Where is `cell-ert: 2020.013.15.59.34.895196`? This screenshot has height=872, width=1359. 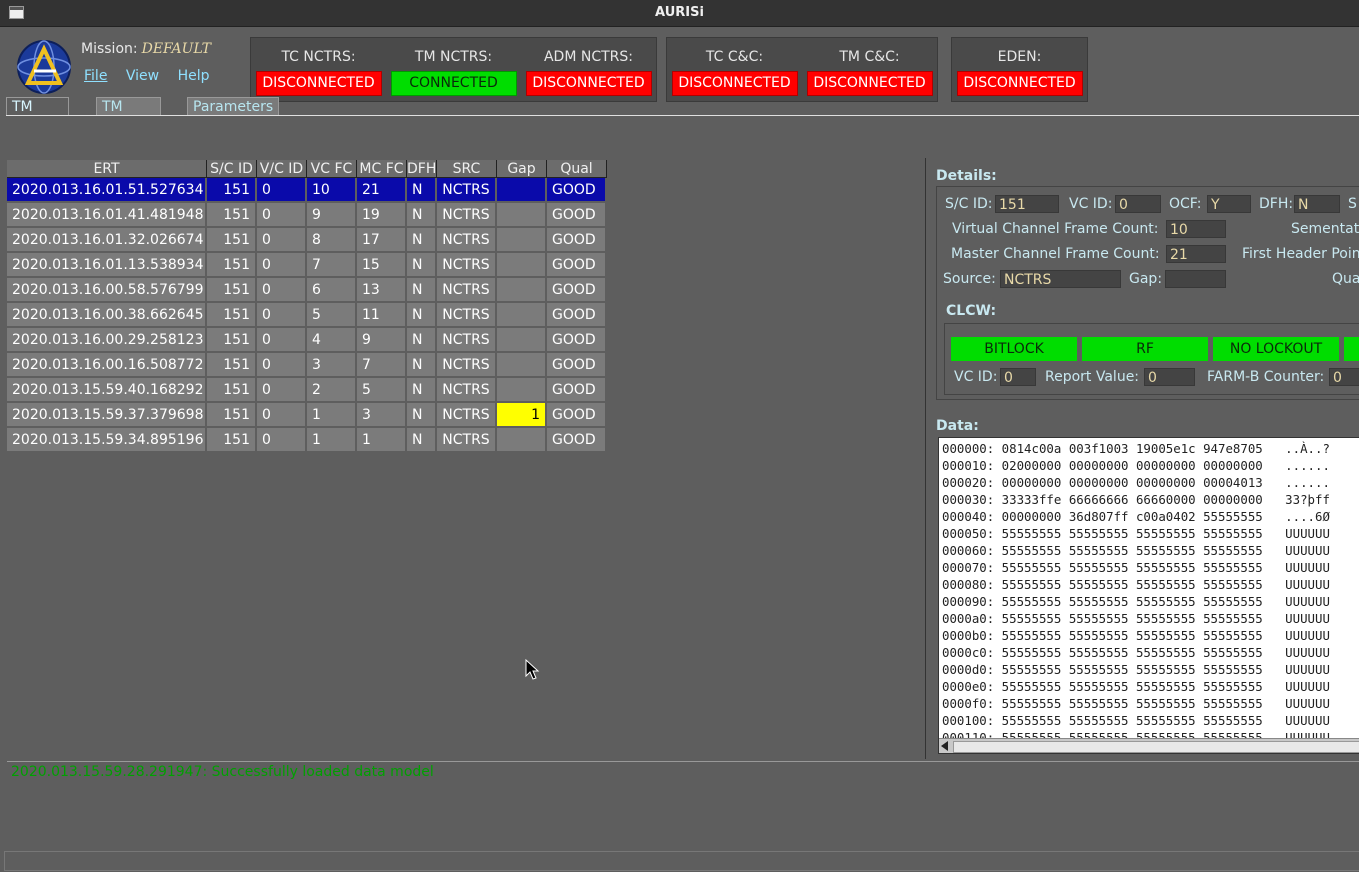 cell-ert: 2020.013.15.59.34.895196 is located at coordinates (107, 440).